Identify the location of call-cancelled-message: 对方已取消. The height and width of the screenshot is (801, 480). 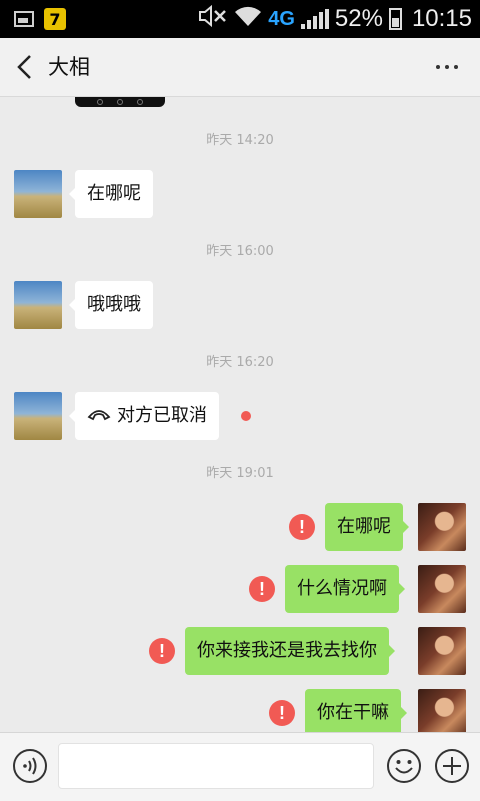
(144, 416).